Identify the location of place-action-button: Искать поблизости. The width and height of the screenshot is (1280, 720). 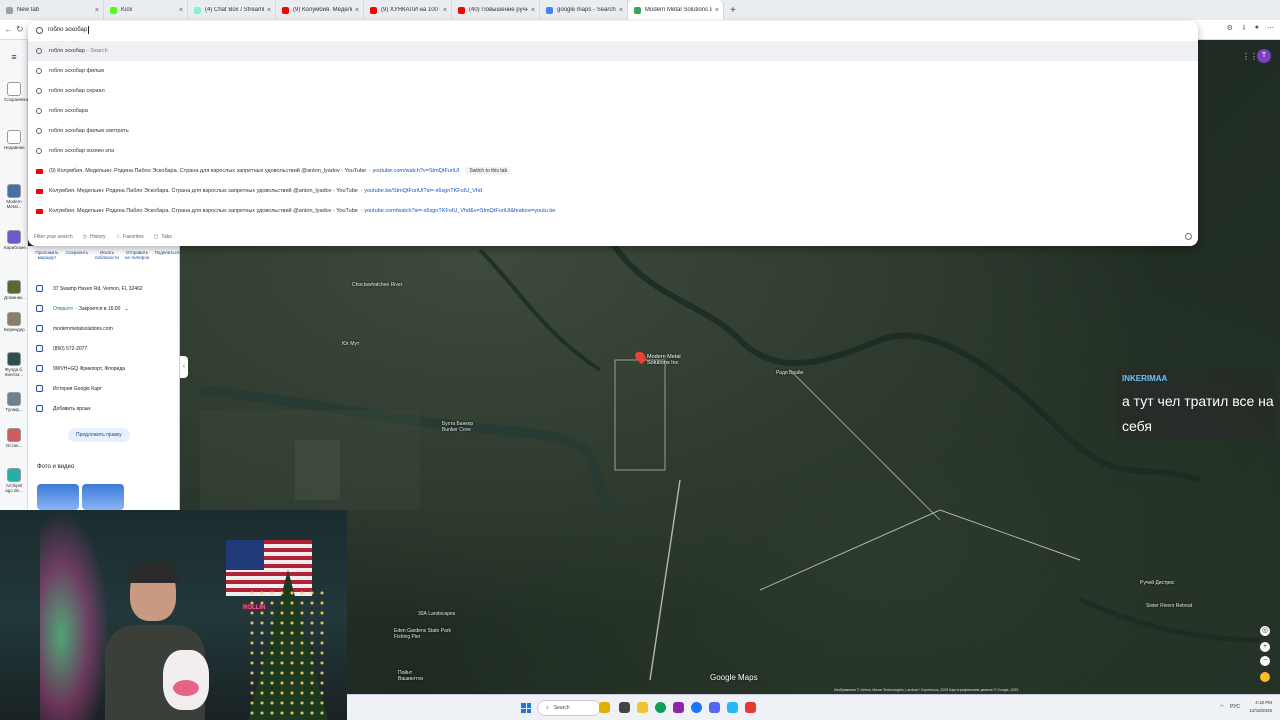
(107, 255).